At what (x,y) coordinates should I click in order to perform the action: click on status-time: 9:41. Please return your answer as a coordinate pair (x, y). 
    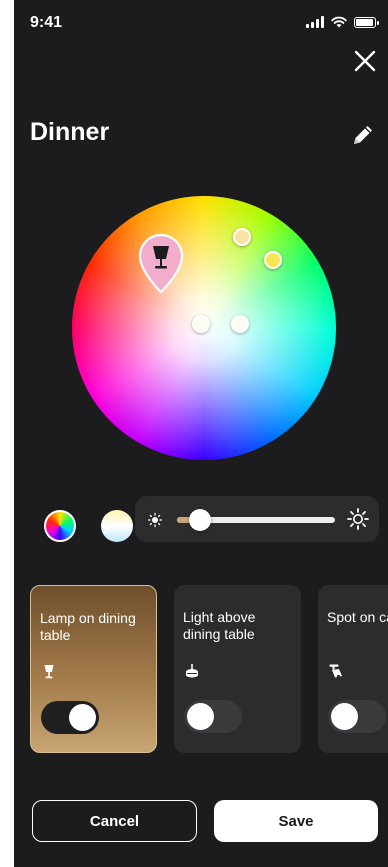
    Looking at the image, I should click on (46, 22).